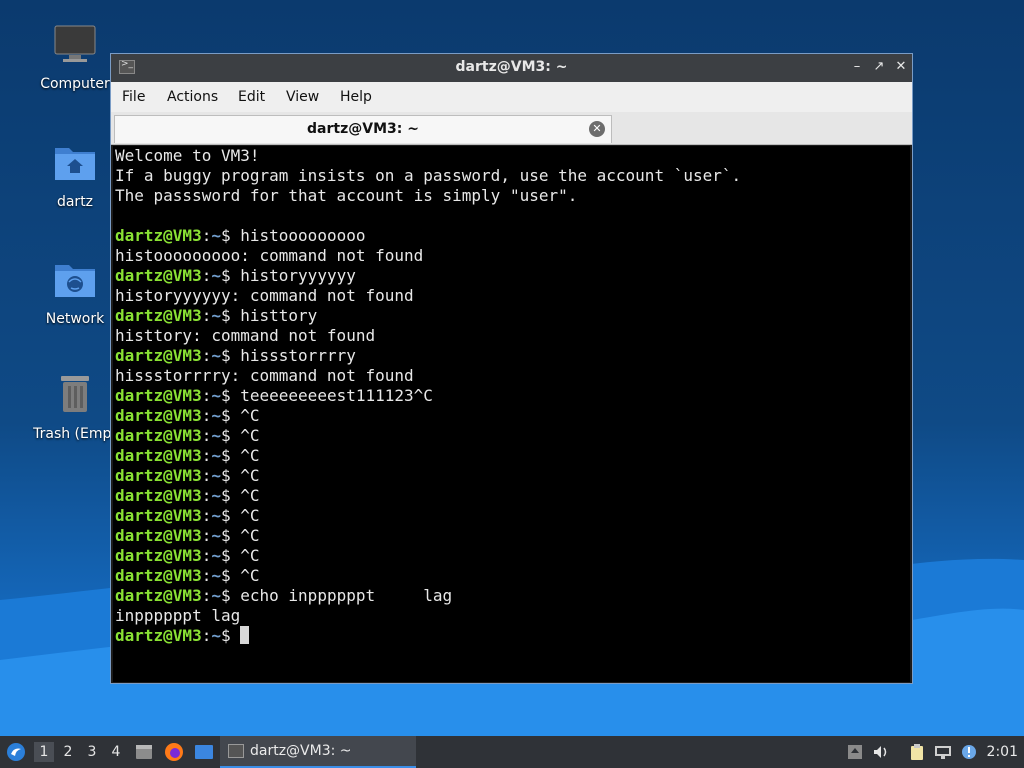 Image resolution: width=1024 pixels, height=768 pixels. What do you see at coordinates (269, 255) in the screenshot?
I see `output-line: histooooooooo: command not found` at bounding box center [269, 255].